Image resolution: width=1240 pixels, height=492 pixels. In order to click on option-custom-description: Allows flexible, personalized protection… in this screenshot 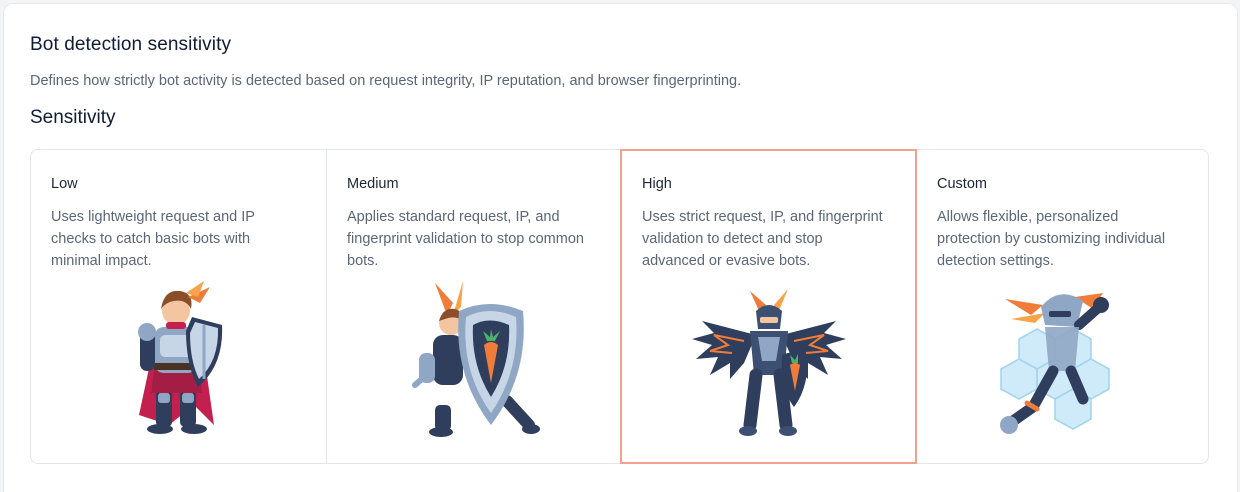, I will do `click(1051, 239)`.